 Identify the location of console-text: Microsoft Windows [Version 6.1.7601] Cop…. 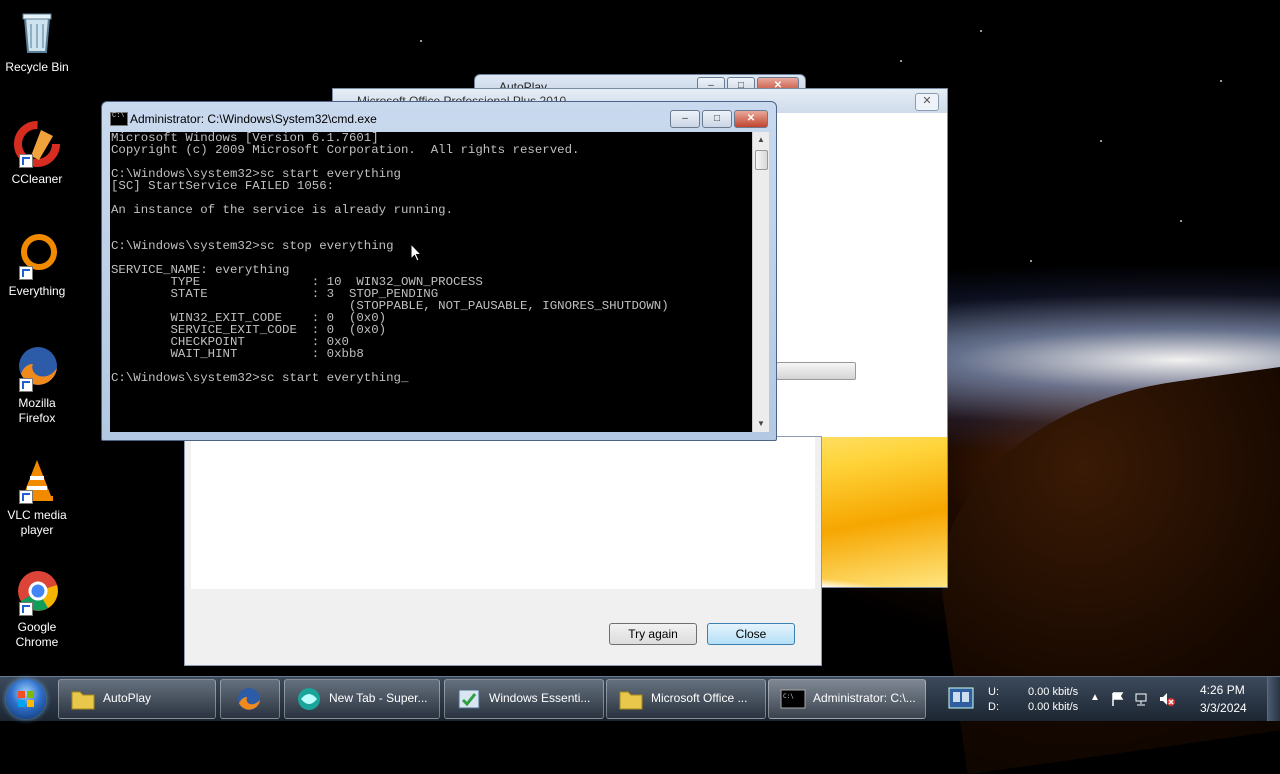
(390, 258).